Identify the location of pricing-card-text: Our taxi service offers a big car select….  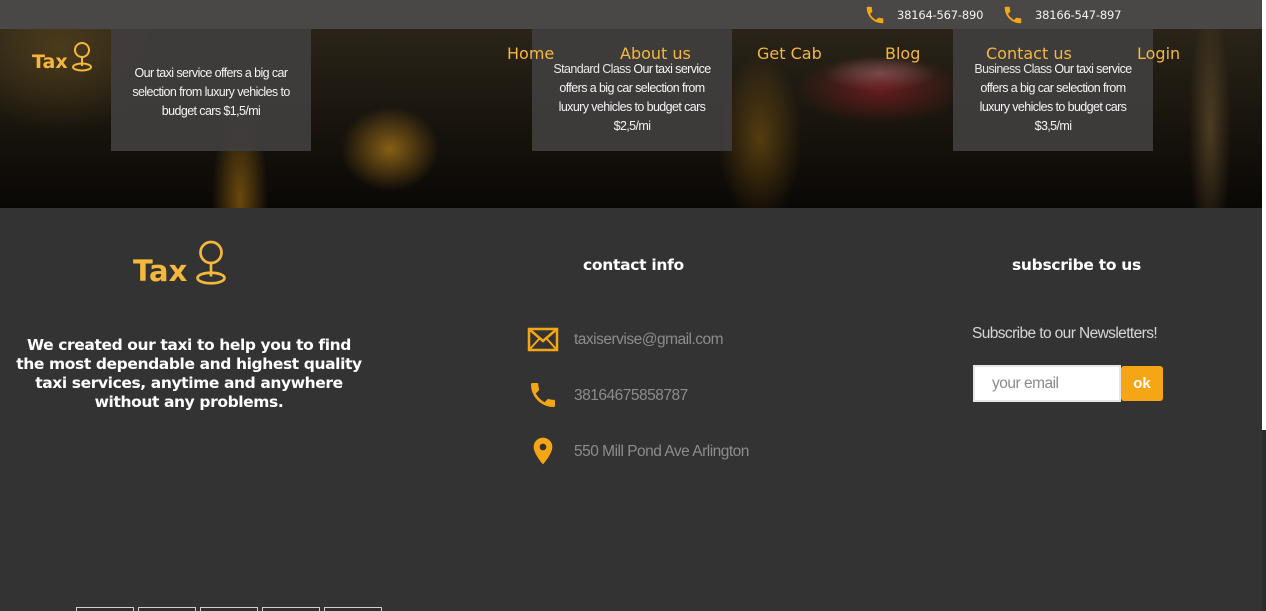
(211, 92).